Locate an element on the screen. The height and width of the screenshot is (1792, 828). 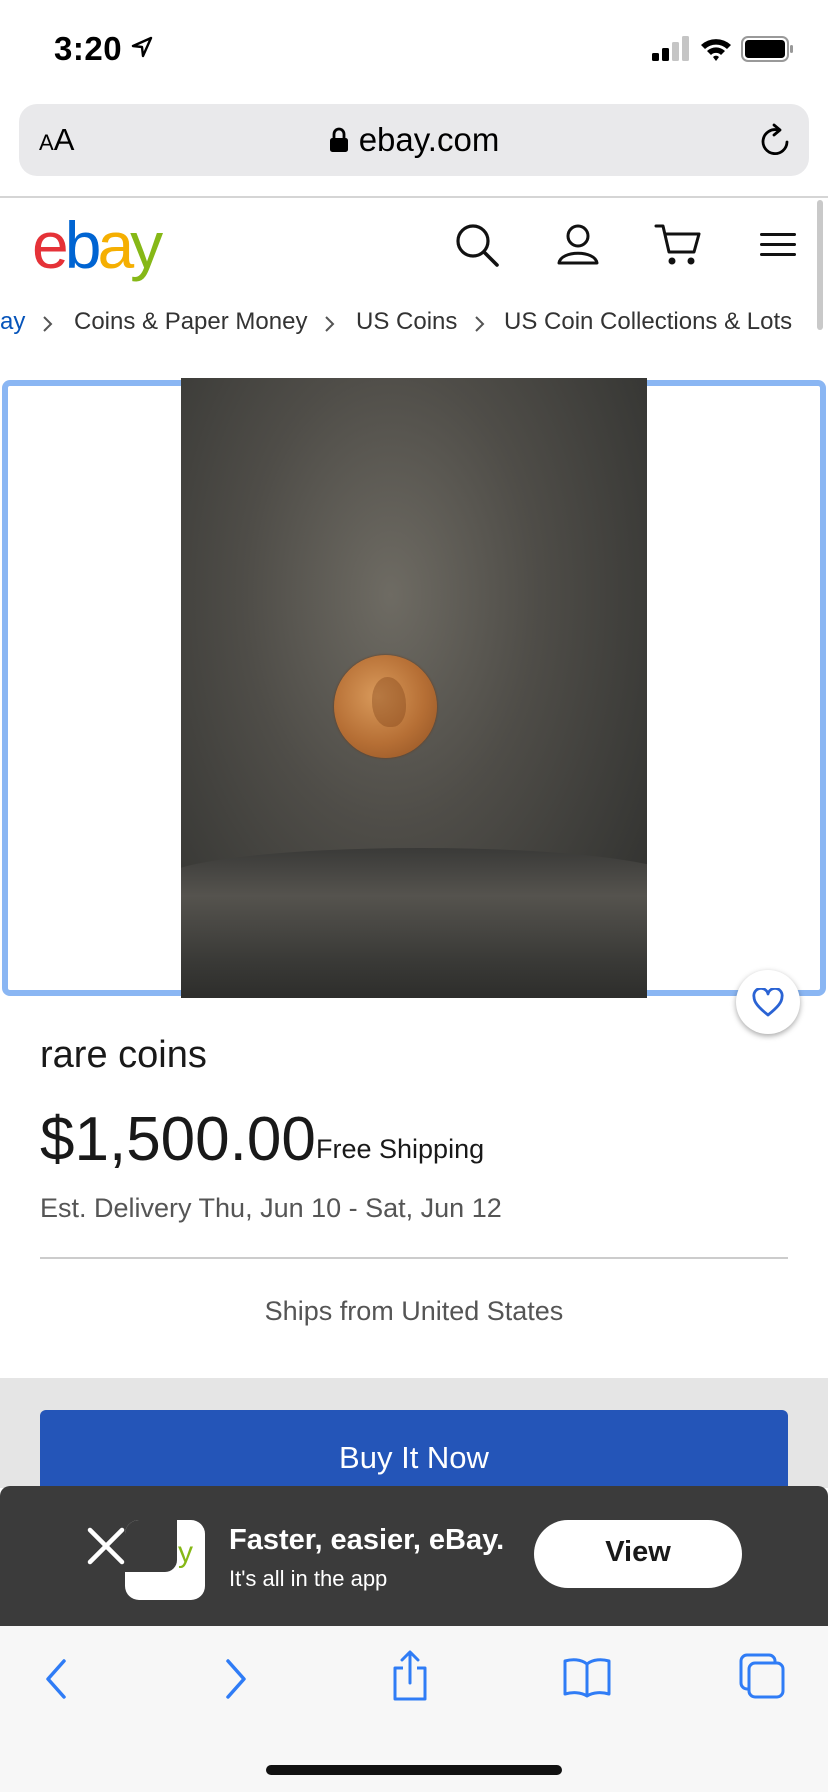
banner-subtitle: It's all in the app is located at coordinates (308, 1578).